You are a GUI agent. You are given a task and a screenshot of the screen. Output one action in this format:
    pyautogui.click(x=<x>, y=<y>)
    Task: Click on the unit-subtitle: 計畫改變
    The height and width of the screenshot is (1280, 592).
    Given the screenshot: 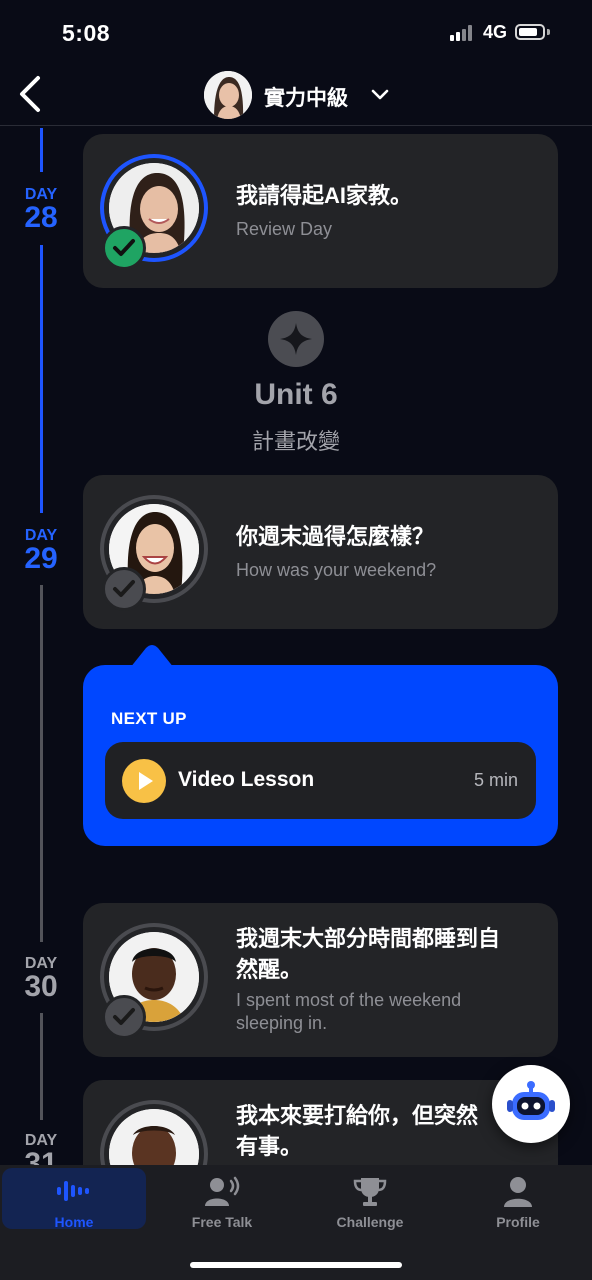 What is the action you would take?
    pyautogui.click(x=295, y=441)
    